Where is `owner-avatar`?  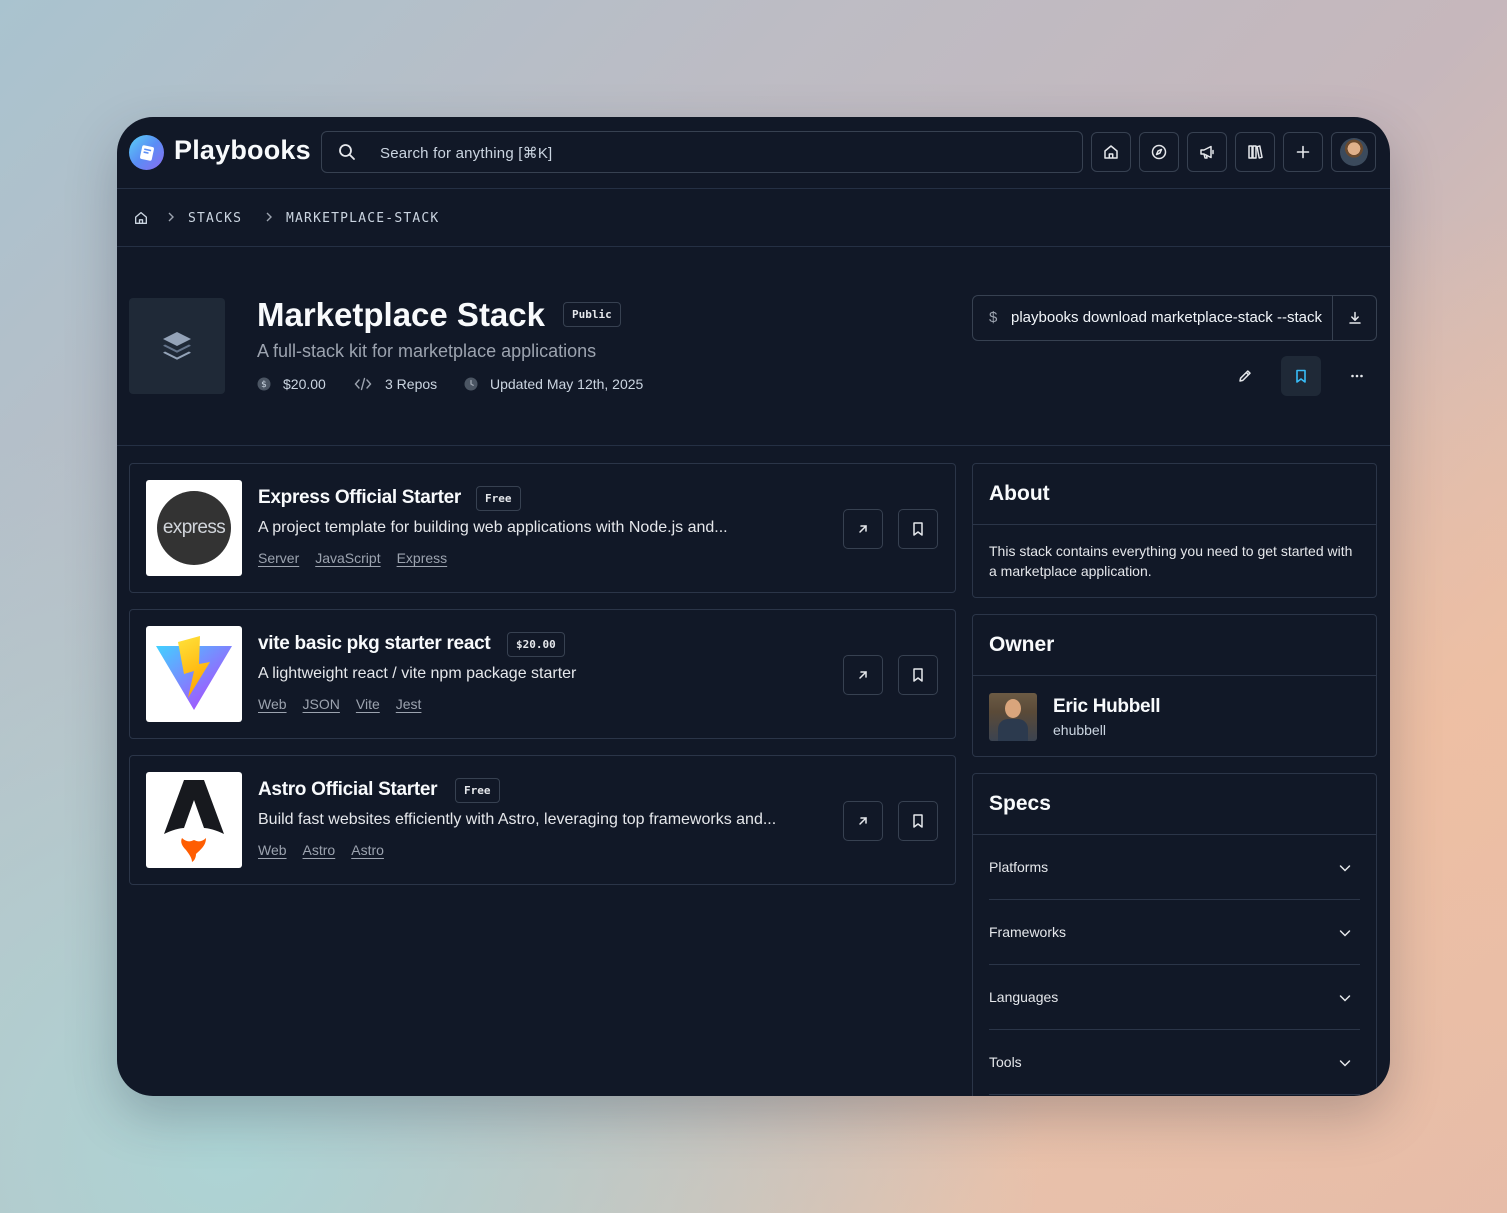
owner-avatar is located at coordinates (1013, 717).